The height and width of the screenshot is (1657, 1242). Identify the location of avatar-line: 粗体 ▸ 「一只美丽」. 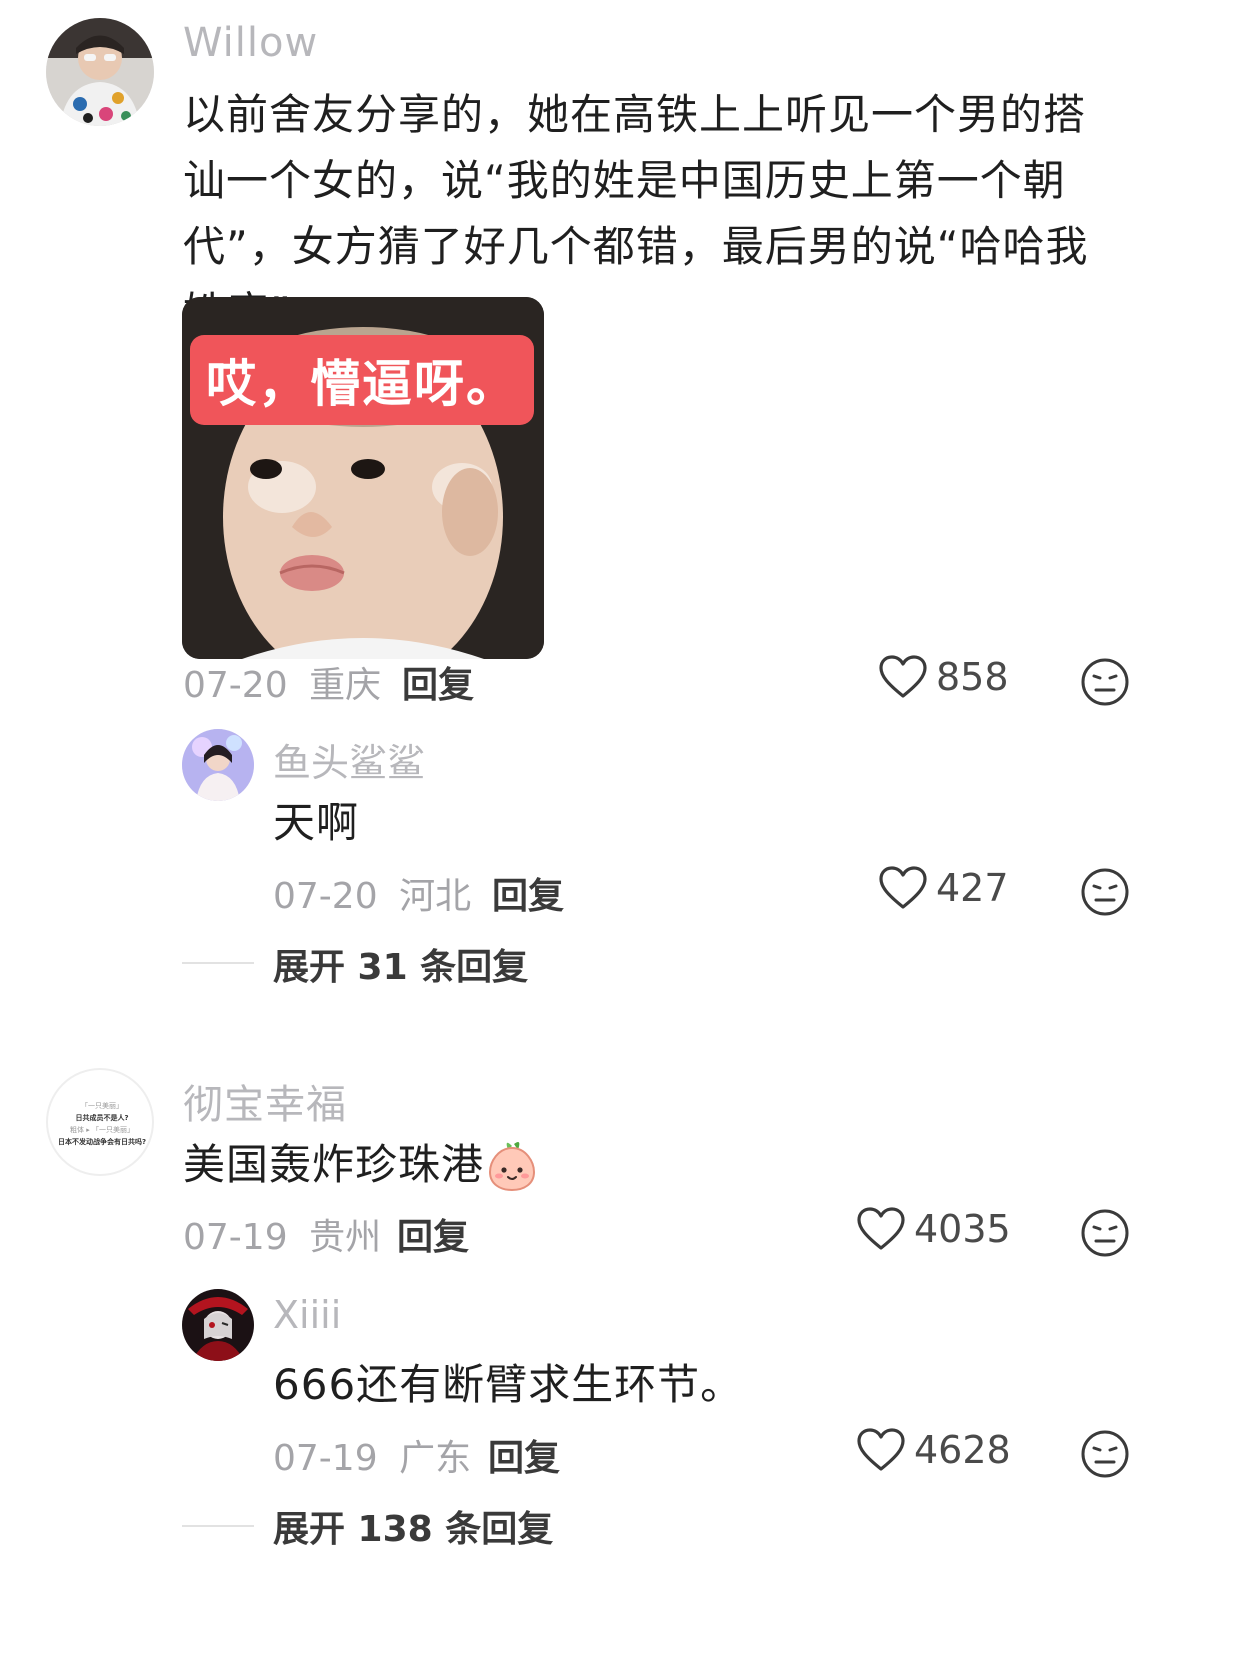
(102, 1130).